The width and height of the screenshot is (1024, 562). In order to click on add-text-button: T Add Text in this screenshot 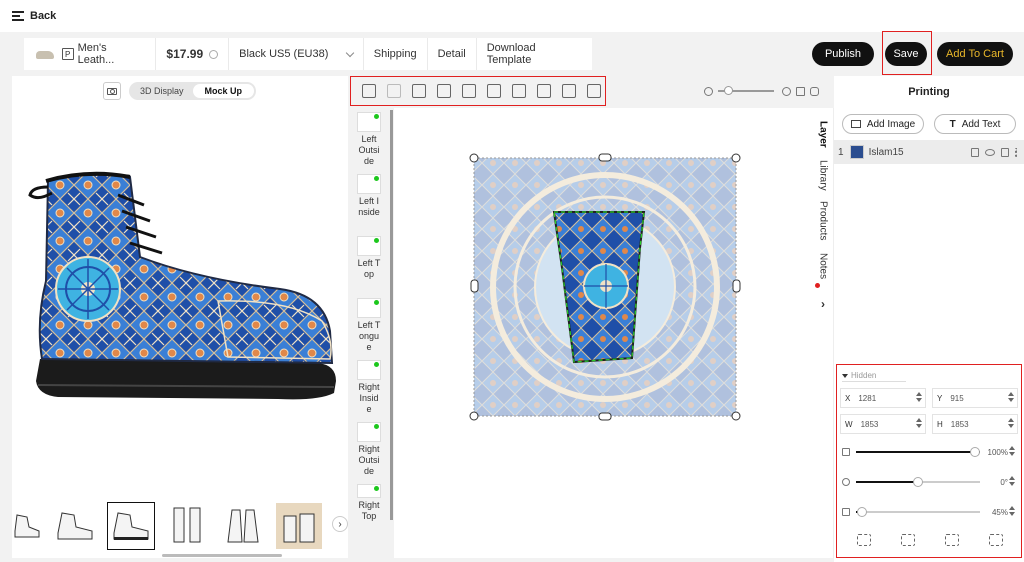, I will do `click(975, 124)`.